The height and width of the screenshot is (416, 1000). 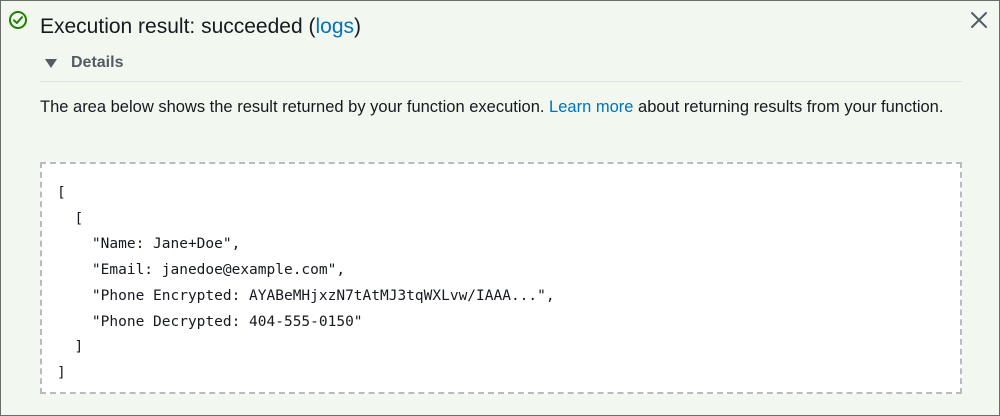 I want to click on caret-down-icon, so click(x=51, y=63).